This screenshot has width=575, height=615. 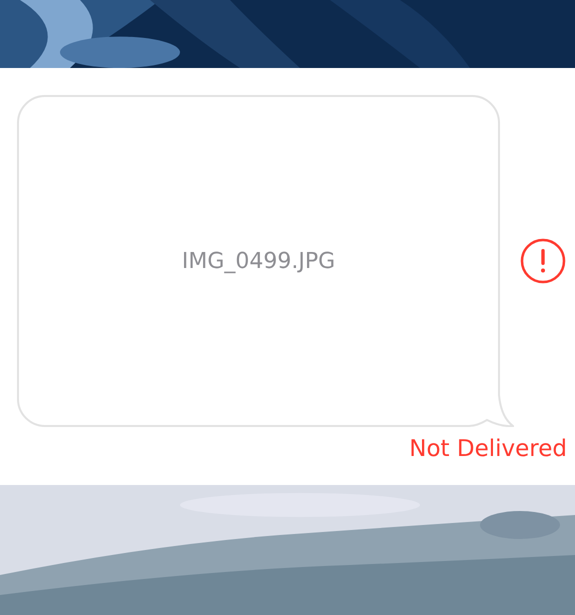 What do you see at coordinates (488, 449) in the screenshot?
I see `delivery-status: Not Delivered` at bounding box center [488, 449].